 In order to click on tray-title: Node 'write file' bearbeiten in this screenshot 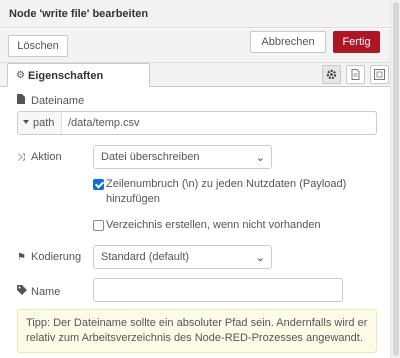, I will do `click(79, 14)`.